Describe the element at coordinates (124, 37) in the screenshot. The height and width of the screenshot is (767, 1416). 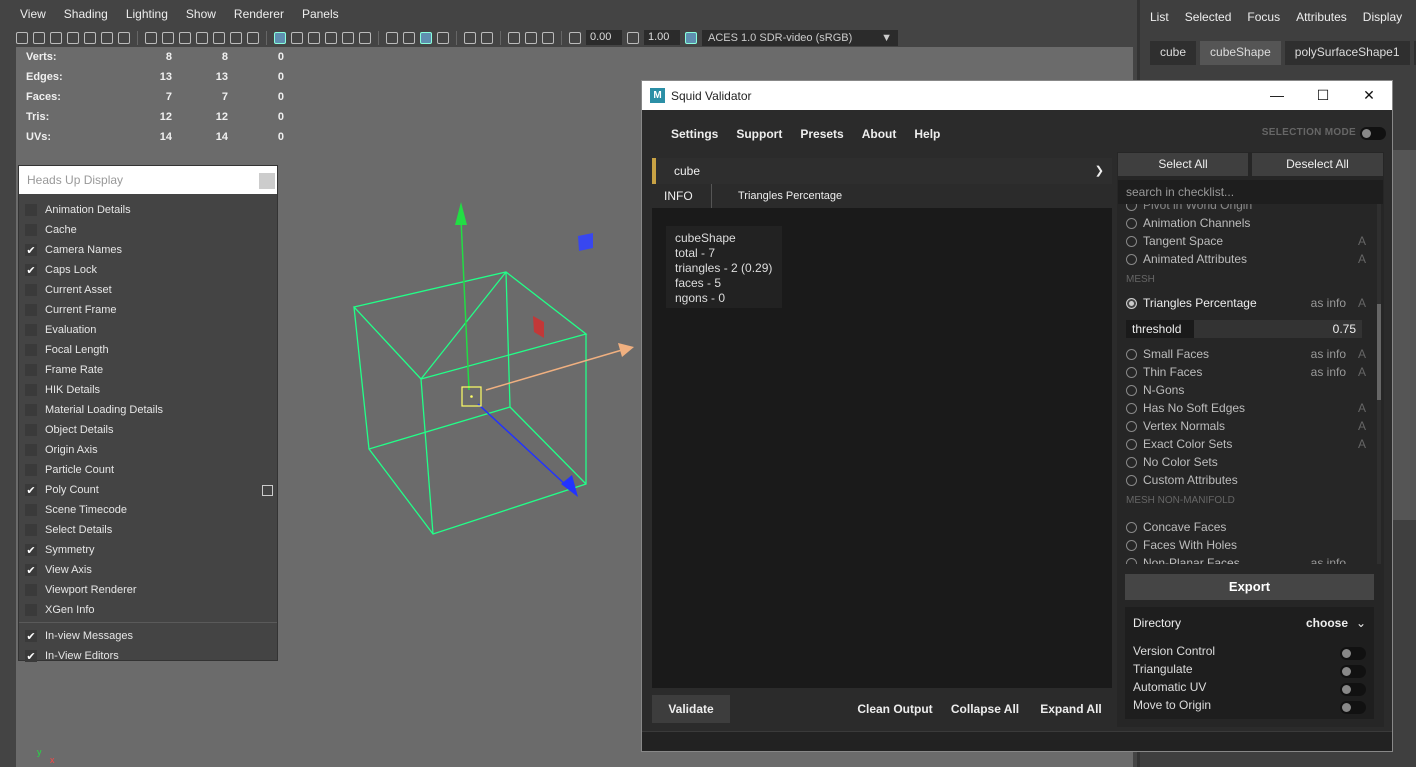
I see `grease-pencil-icon` at that location.